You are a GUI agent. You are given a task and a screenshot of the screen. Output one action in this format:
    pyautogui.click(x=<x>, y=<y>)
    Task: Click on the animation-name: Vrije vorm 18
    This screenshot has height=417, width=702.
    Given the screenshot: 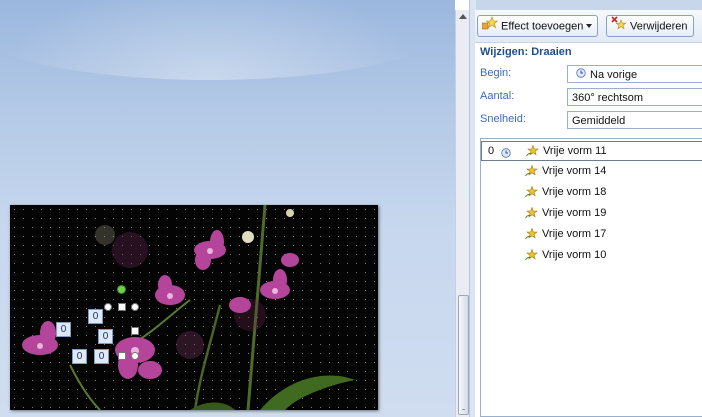 What is the action you would take?
    pyautogui.click(x=574, y=192)
    